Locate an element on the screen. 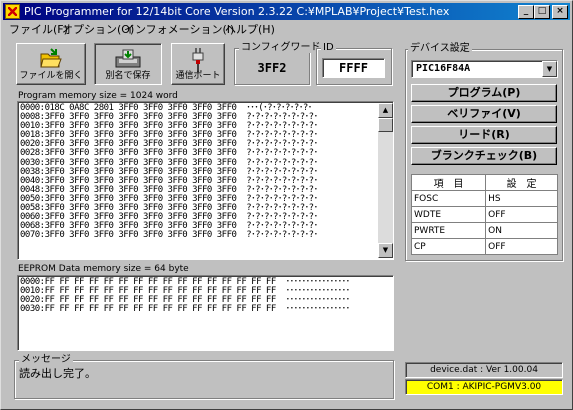 This screenshot has height=410, width=573. config-word-legend: コンフィグワード is located at coordinates (281, 47).